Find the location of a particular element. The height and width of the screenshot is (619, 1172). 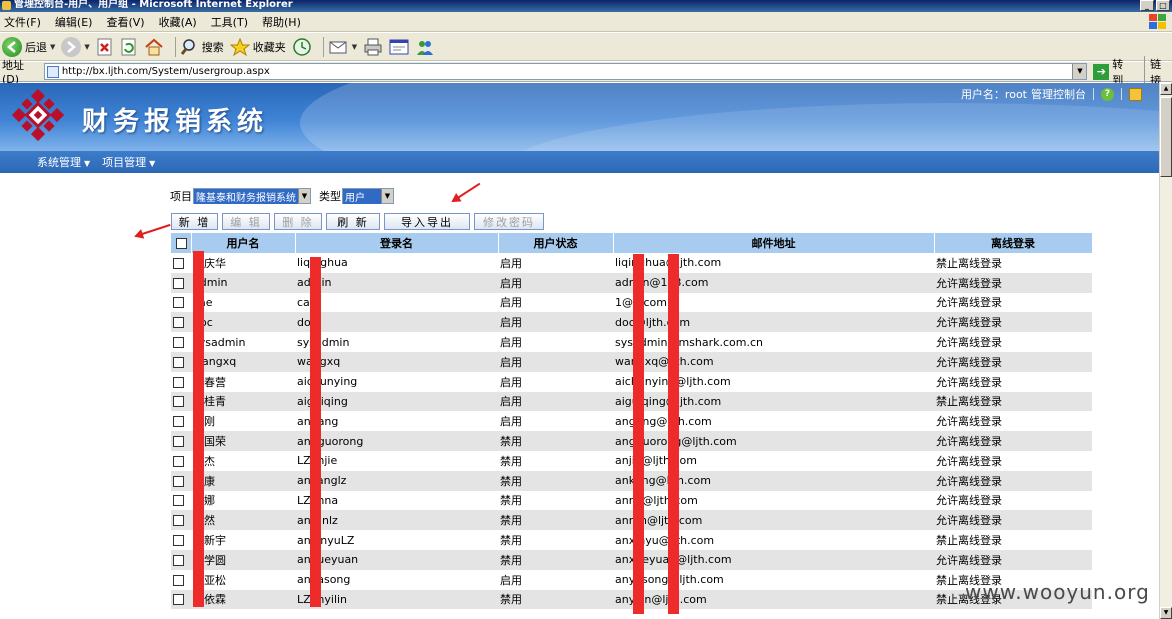

search-button: 搜索 is located at coordinates (202, 47).